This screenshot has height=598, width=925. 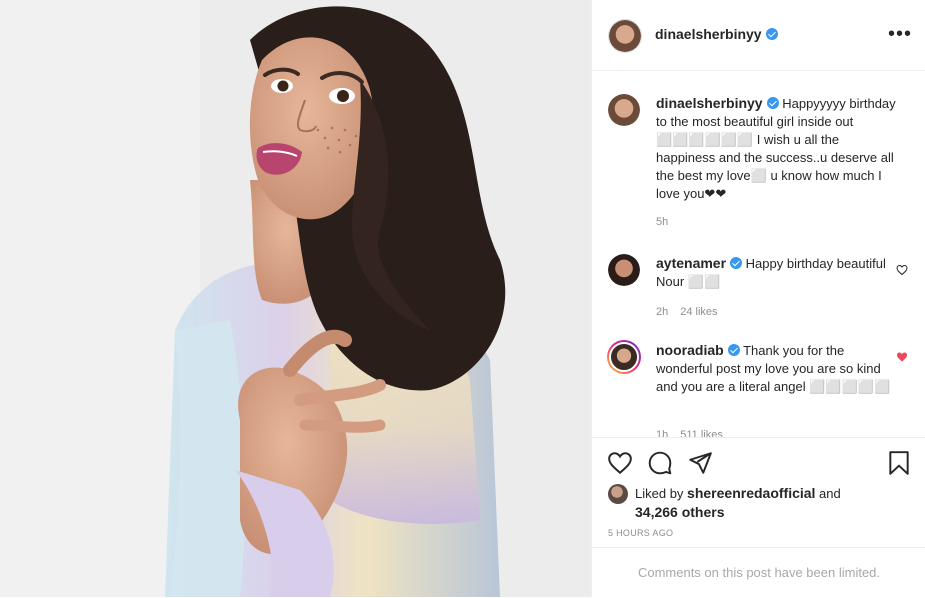 I want to click on comment-likes: 24 likes, so click(x=698, y=312).